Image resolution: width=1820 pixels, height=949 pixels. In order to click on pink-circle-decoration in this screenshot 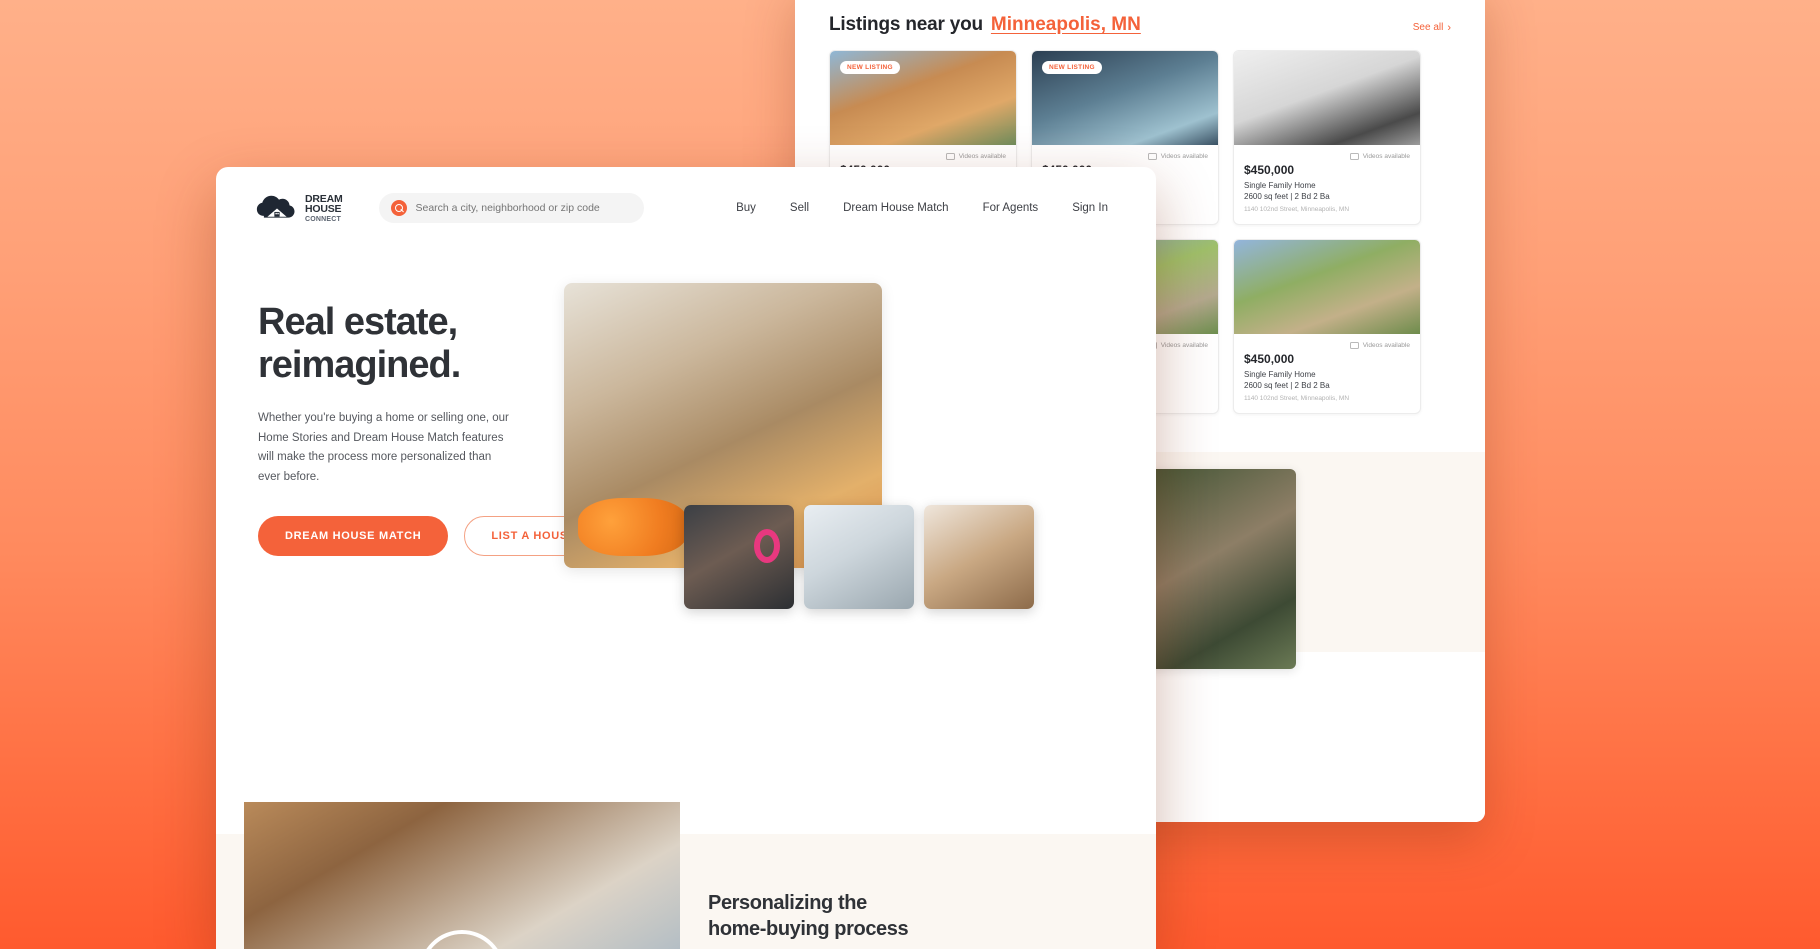, I will do `click(767, 546)`.